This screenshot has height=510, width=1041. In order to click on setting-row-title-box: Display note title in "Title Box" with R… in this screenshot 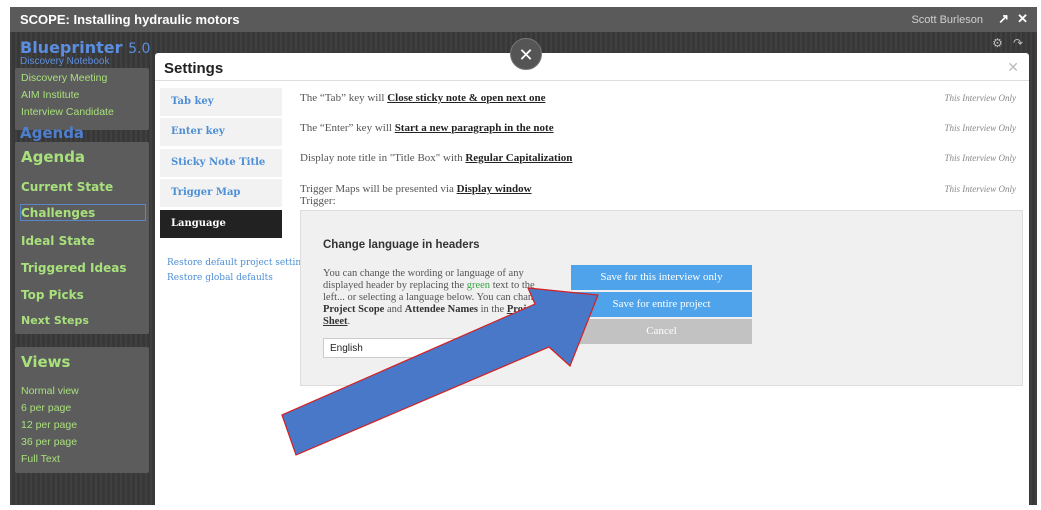, I will do `click(658, 158)`.